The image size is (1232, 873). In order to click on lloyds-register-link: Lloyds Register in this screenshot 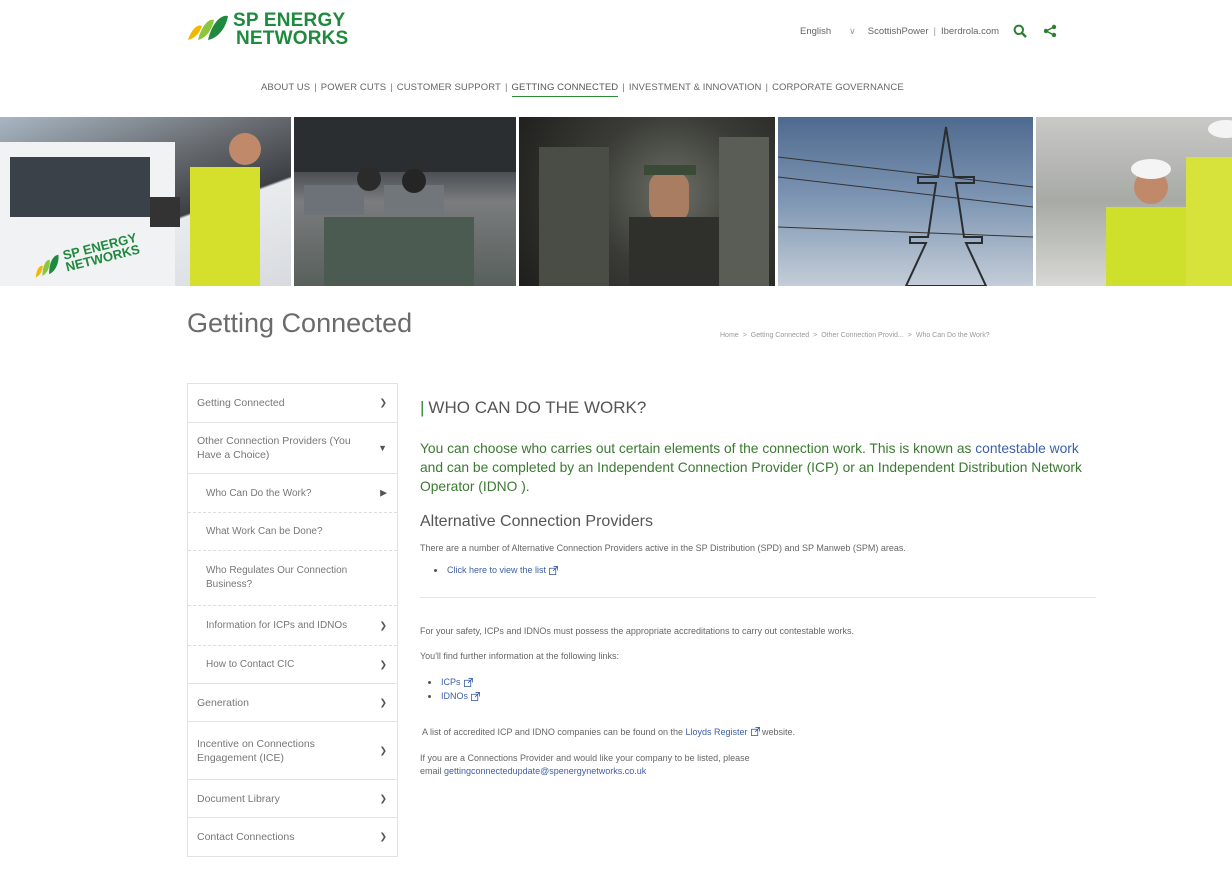, I will do `click(717, 732)`.